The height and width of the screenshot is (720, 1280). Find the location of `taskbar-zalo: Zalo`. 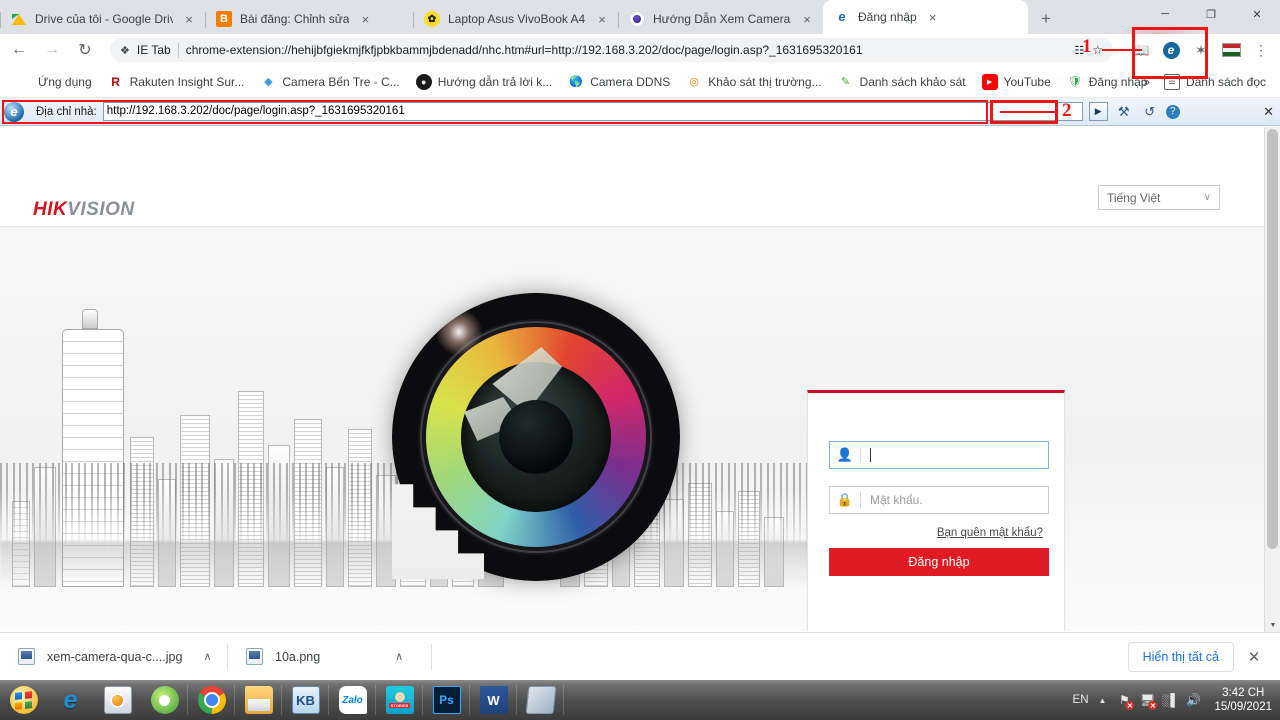

taskbar-zalo: Zalo is located at coordinates (352, 700).